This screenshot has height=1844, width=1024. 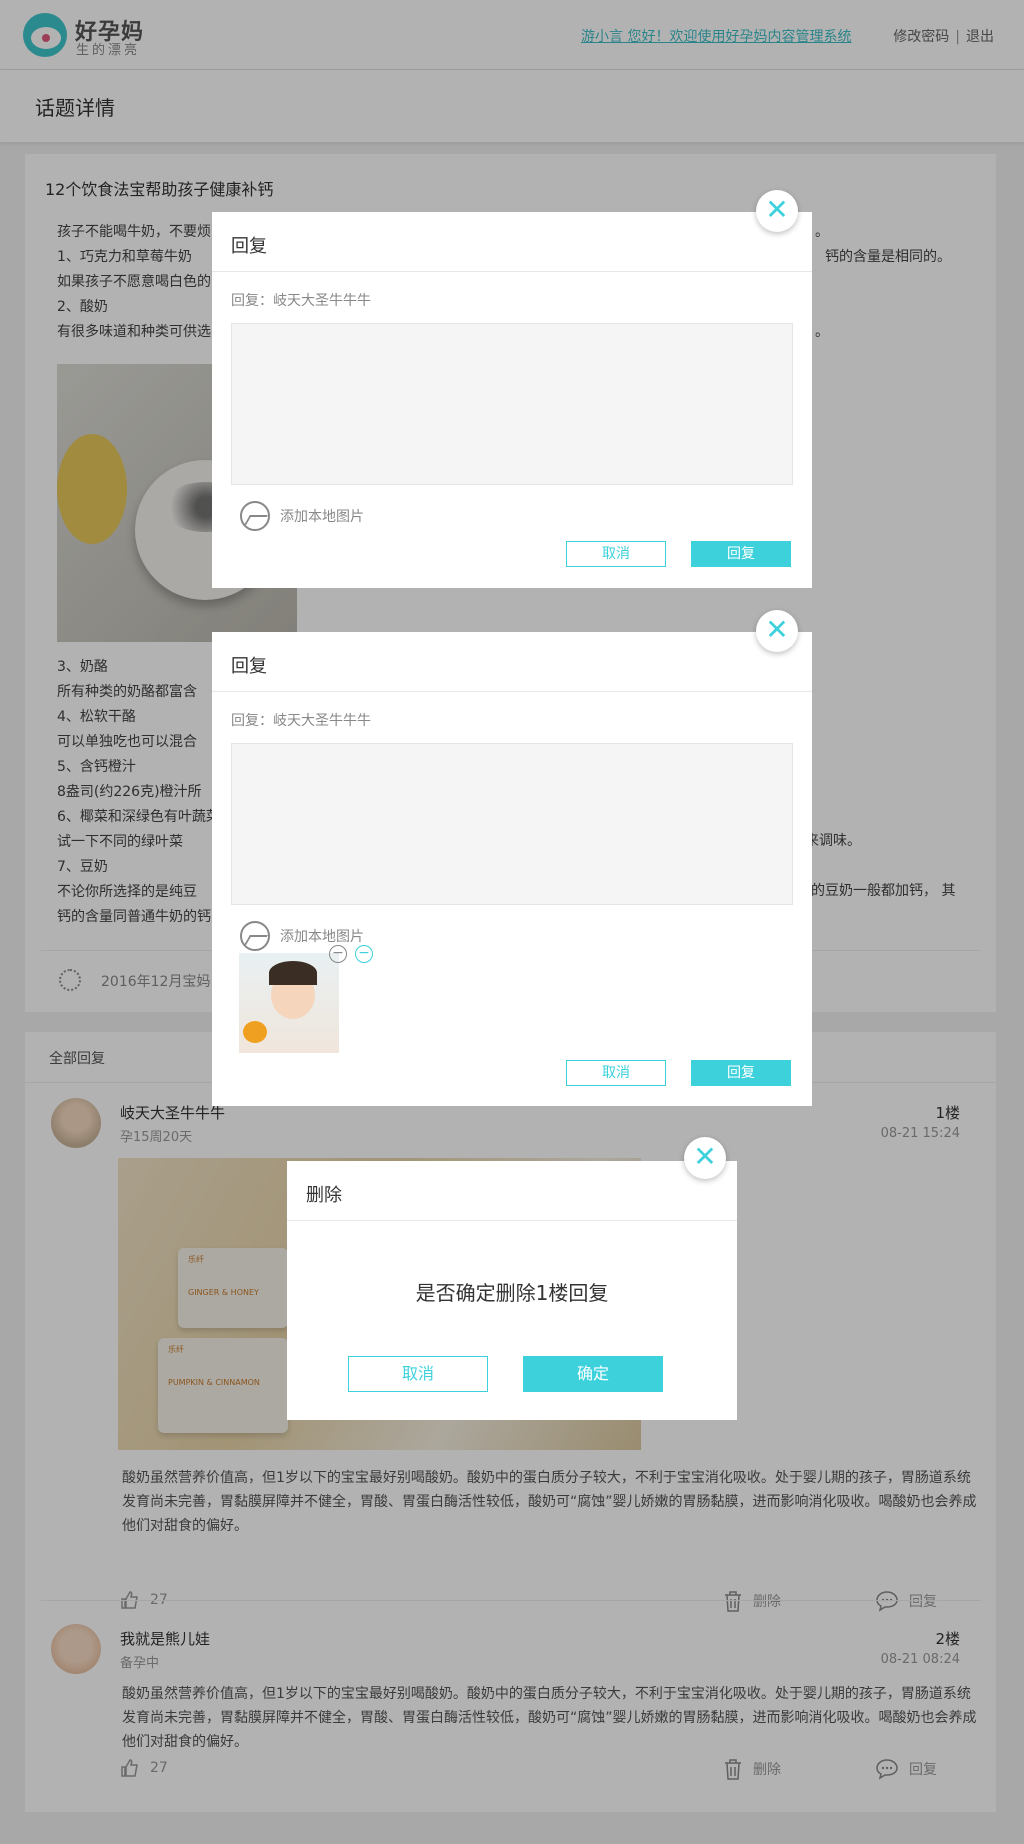 What do you see at coordinates (255, 1032) in the screenshot?
I see `toy-shape` at bounding box center [255, 1032].